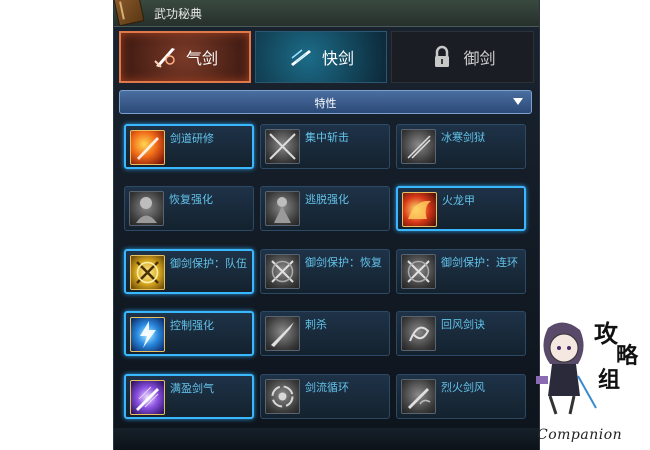 This screenshot has height=450, width=650. I want to click on window-title: 武功秘典, so click(178, 14).